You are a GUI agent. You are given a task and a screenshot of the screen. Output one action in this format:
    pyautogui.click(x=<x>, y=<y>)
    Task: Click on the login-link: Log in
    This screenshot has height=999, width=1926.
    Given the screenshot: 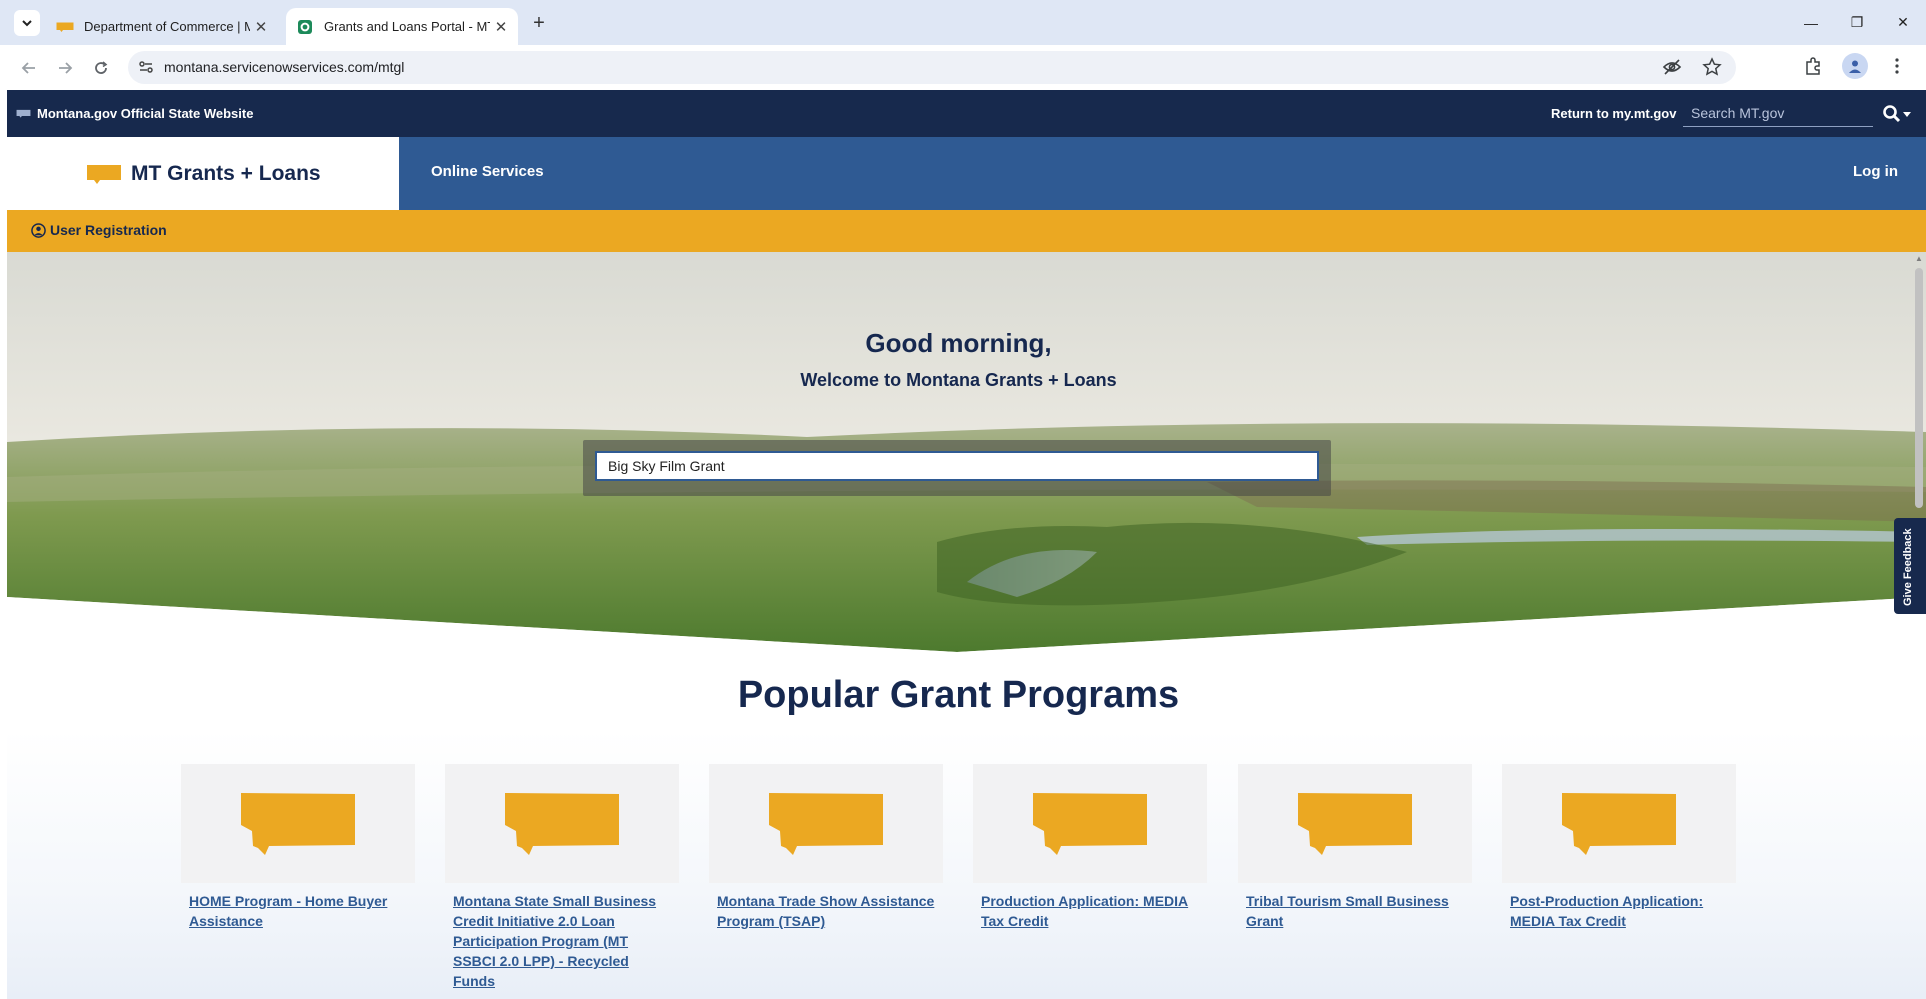 What is the action you would take?
    pyautogui.click(x=1875, y=171)
    